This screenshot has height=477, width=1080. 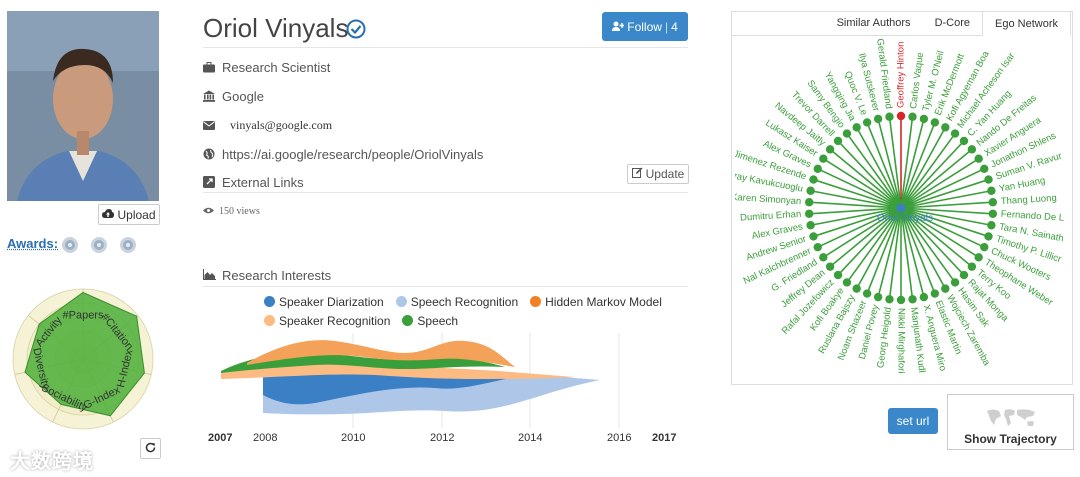 I want to click on legend-item: Hidden Markov Model, so click(x=596, y=301).